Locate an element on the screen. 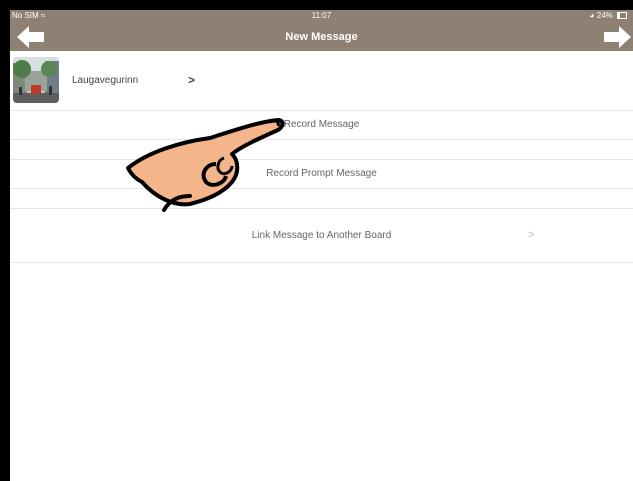 This screenshot has height=481, width=633. record-message-row: Record Message is located at coordinates (321, 125).